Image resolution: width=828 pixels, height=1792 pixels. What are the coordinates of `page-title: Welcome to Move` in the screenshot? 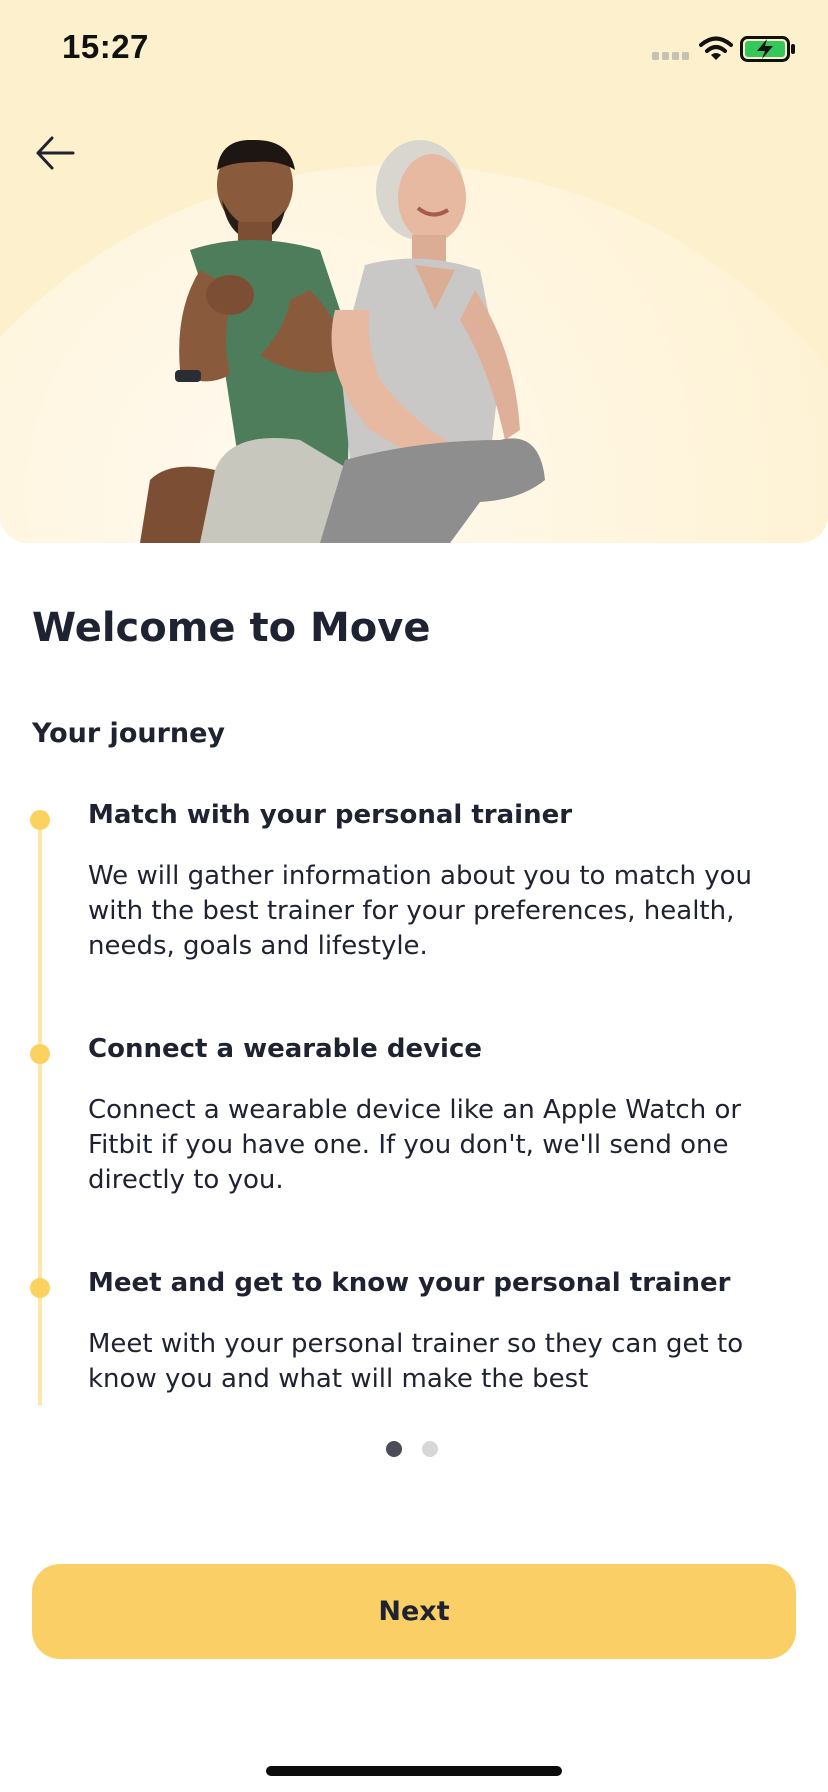 It's located at (231, 628).